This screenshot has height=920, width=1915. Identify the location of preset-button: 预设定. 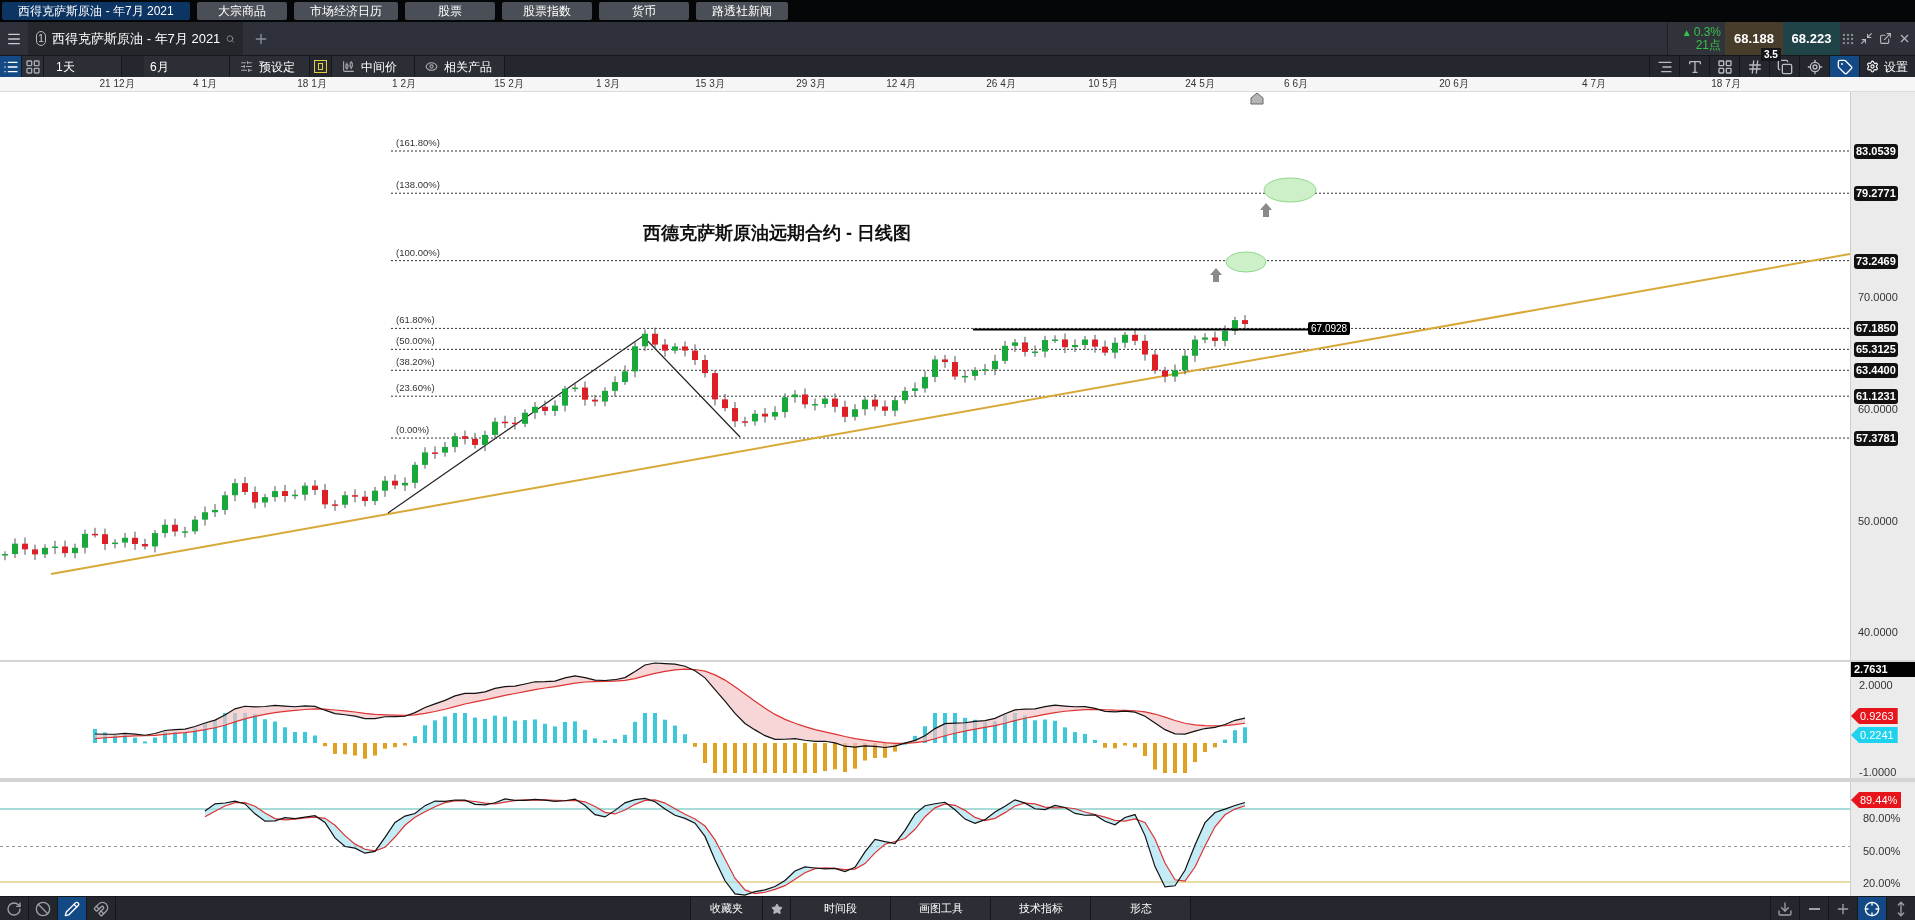
(270, 66).